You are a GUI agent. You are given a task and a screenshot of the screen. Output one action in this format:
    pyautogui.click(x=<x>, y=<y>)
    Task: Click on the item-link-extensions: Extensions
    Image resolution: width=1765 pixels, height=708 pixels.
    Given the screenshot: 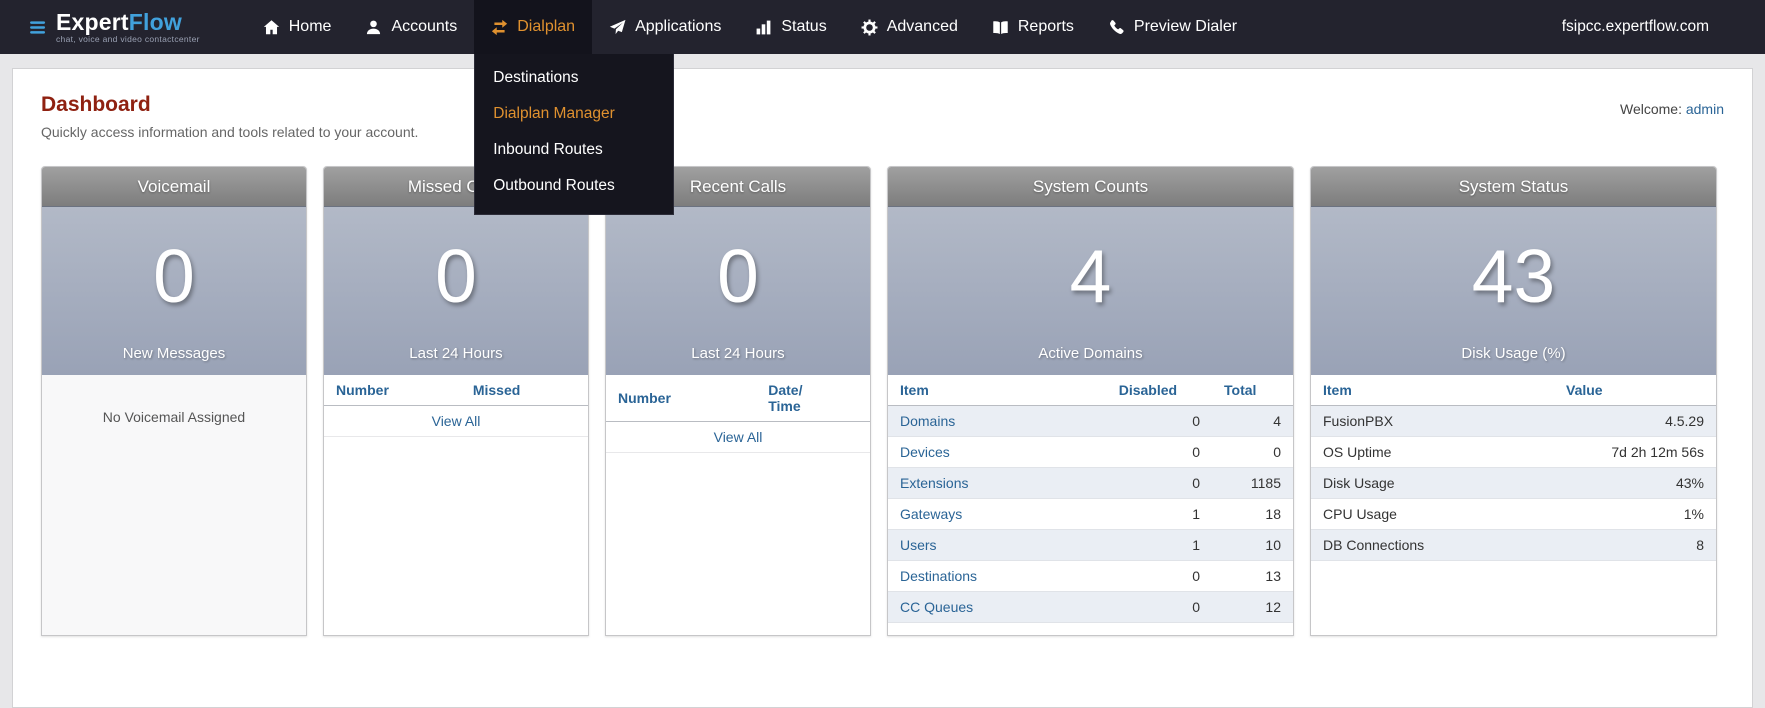 What is the action you would take?
    pyautogui.click(x=934, y=483)
    